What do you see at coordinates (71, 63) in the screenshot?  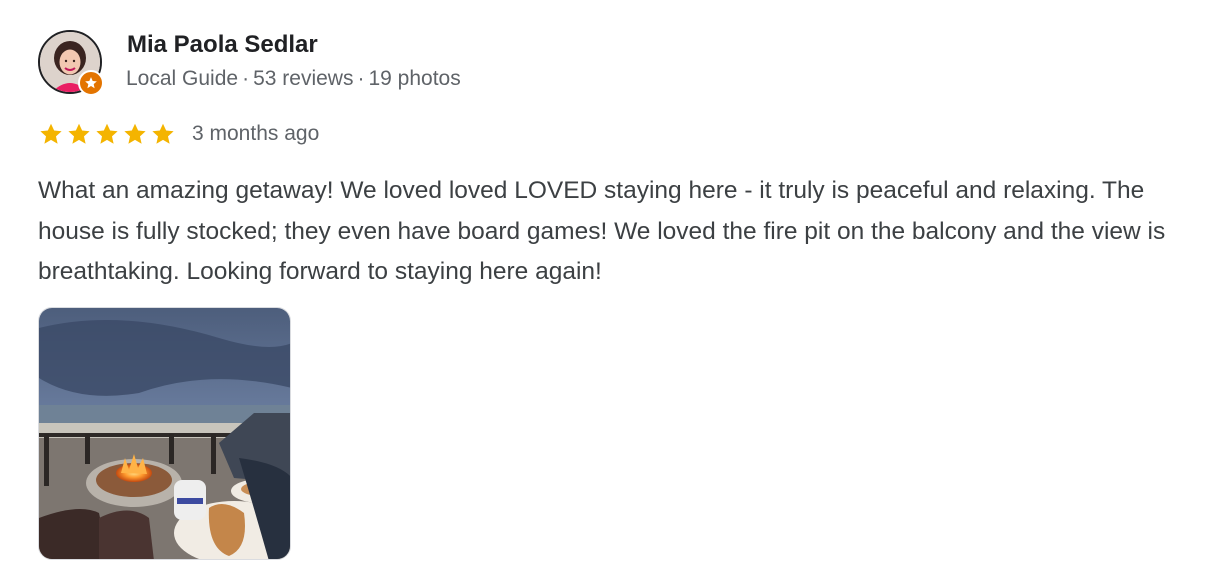 I see `author-avatar` at bounding box center [71, 63].